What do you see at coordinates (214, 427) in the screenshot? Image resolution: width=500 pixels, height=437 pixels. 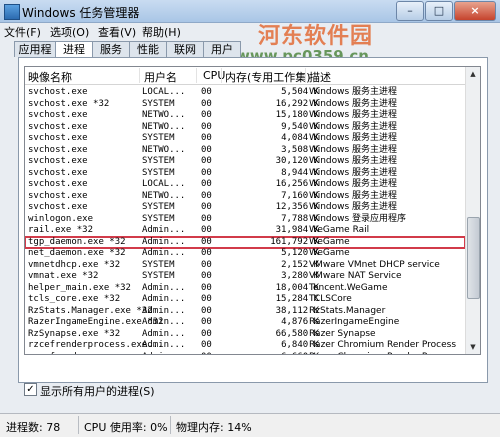 I see `status-memory: 物理内存: 14%` at bounding box center [214, 427].